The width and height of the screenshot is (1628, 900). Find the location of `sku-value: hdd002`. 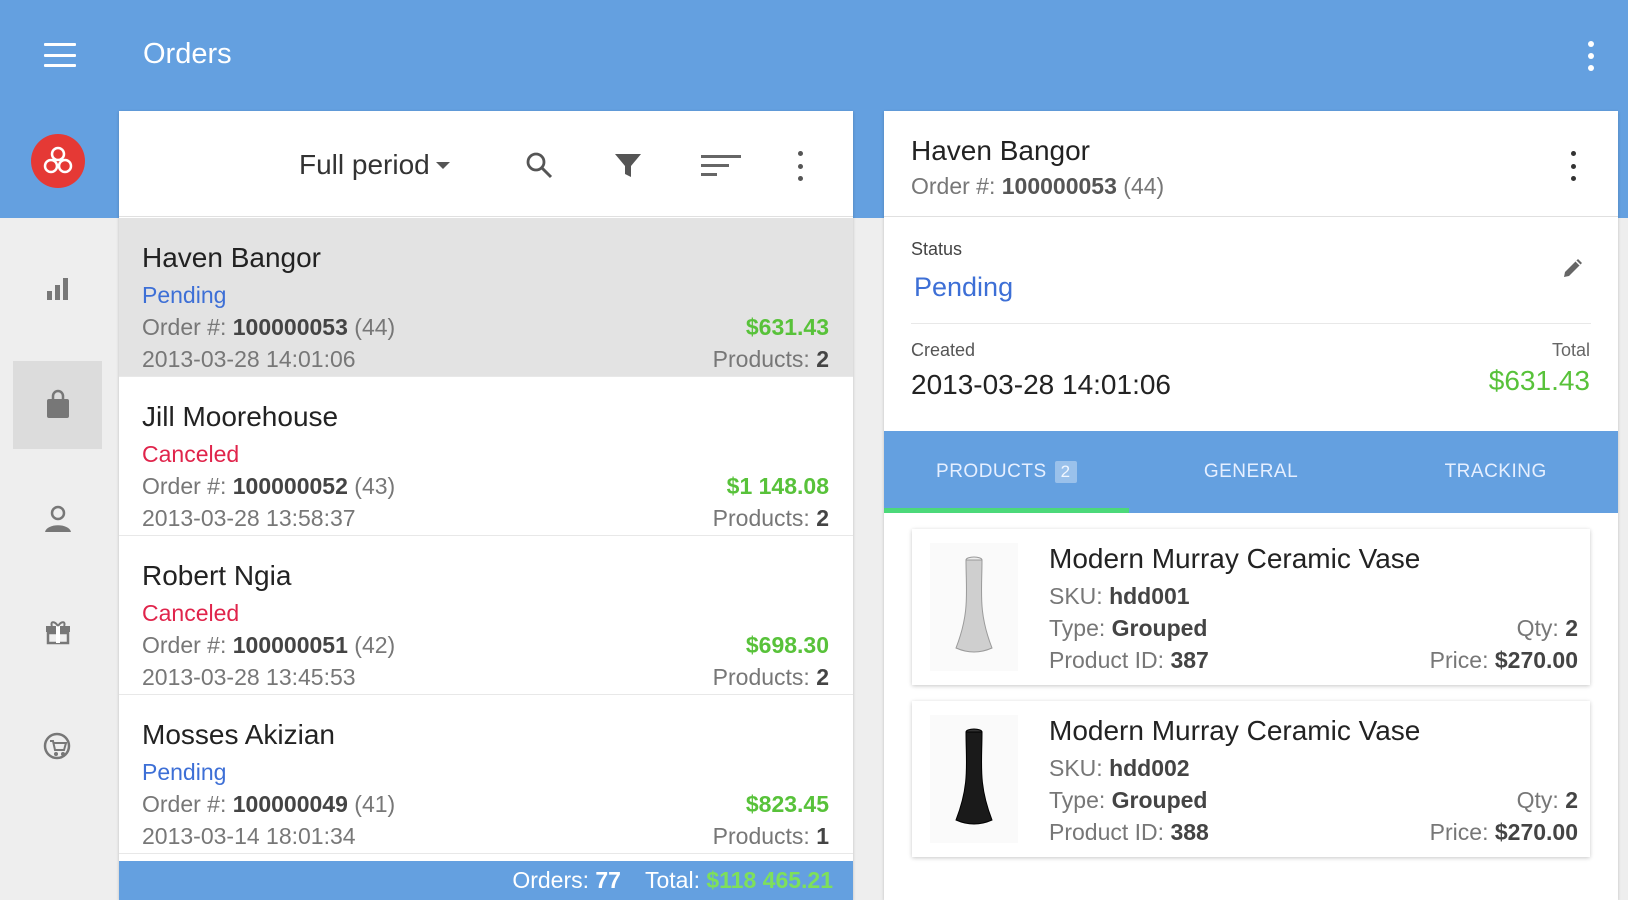

sku-value: hdd002 is located at coordinates (1149, 768).